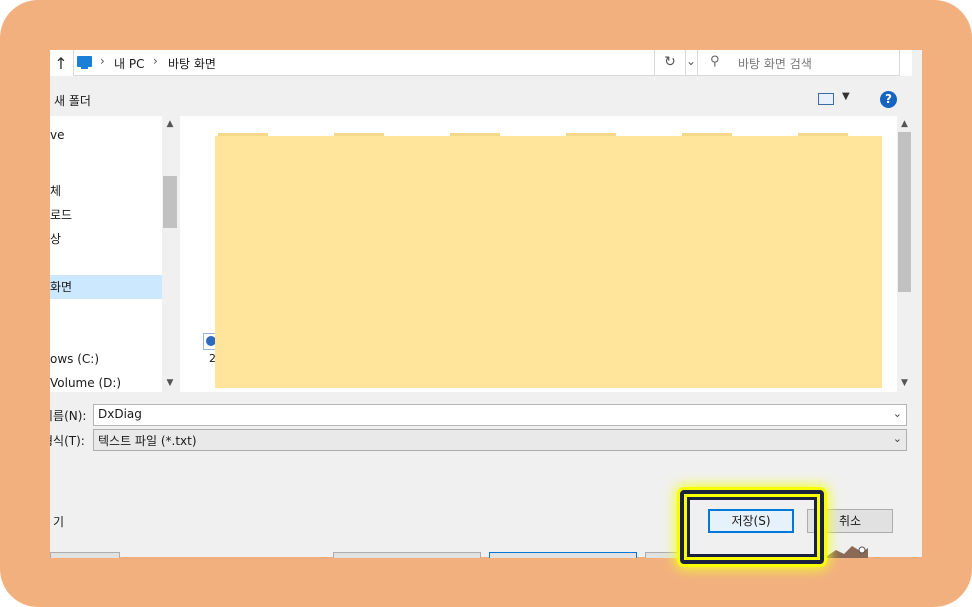 Image resolution: width=972 pixels, height=607 pixels. I want to click on file-type-select: 텍스트 파일 (*.txt) ⌄, so click(500, 440).